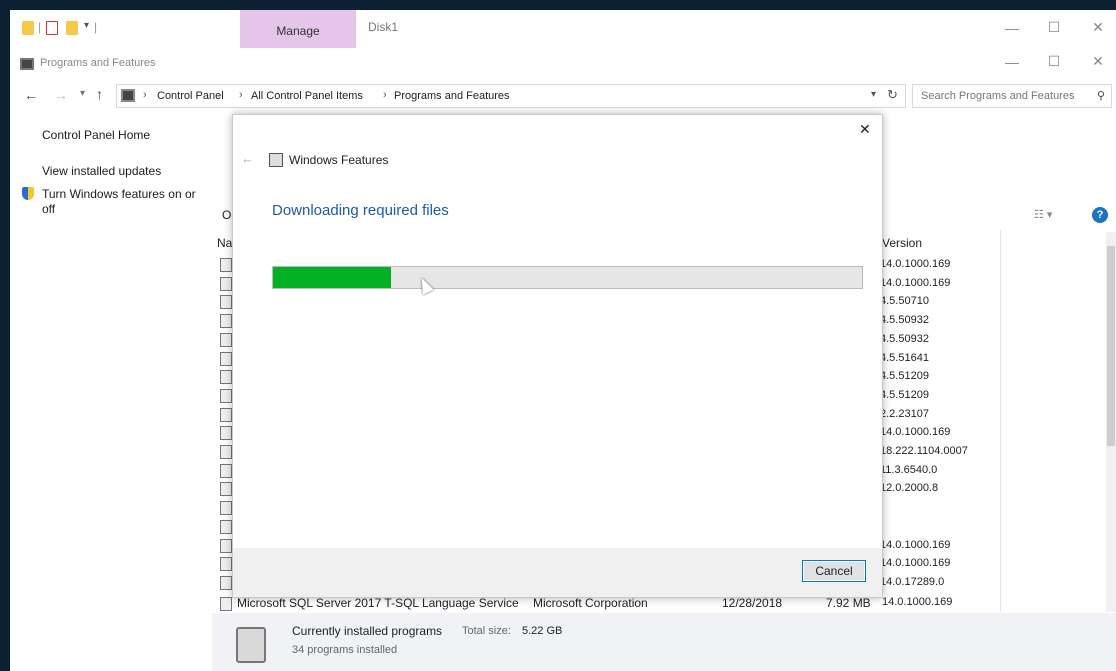  Describe the element at coordinates (998, 96) in the screenshot. I see `search-placeholder: Search Programs and Features` at that location.